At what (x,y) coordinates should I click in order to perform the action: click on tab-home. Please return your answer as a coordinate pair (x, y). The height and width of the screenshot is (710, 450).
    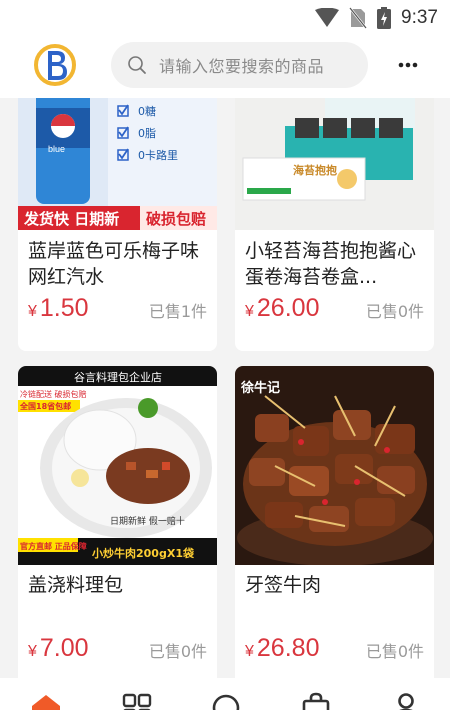
    Looking at the image, I should click on (46, 701).